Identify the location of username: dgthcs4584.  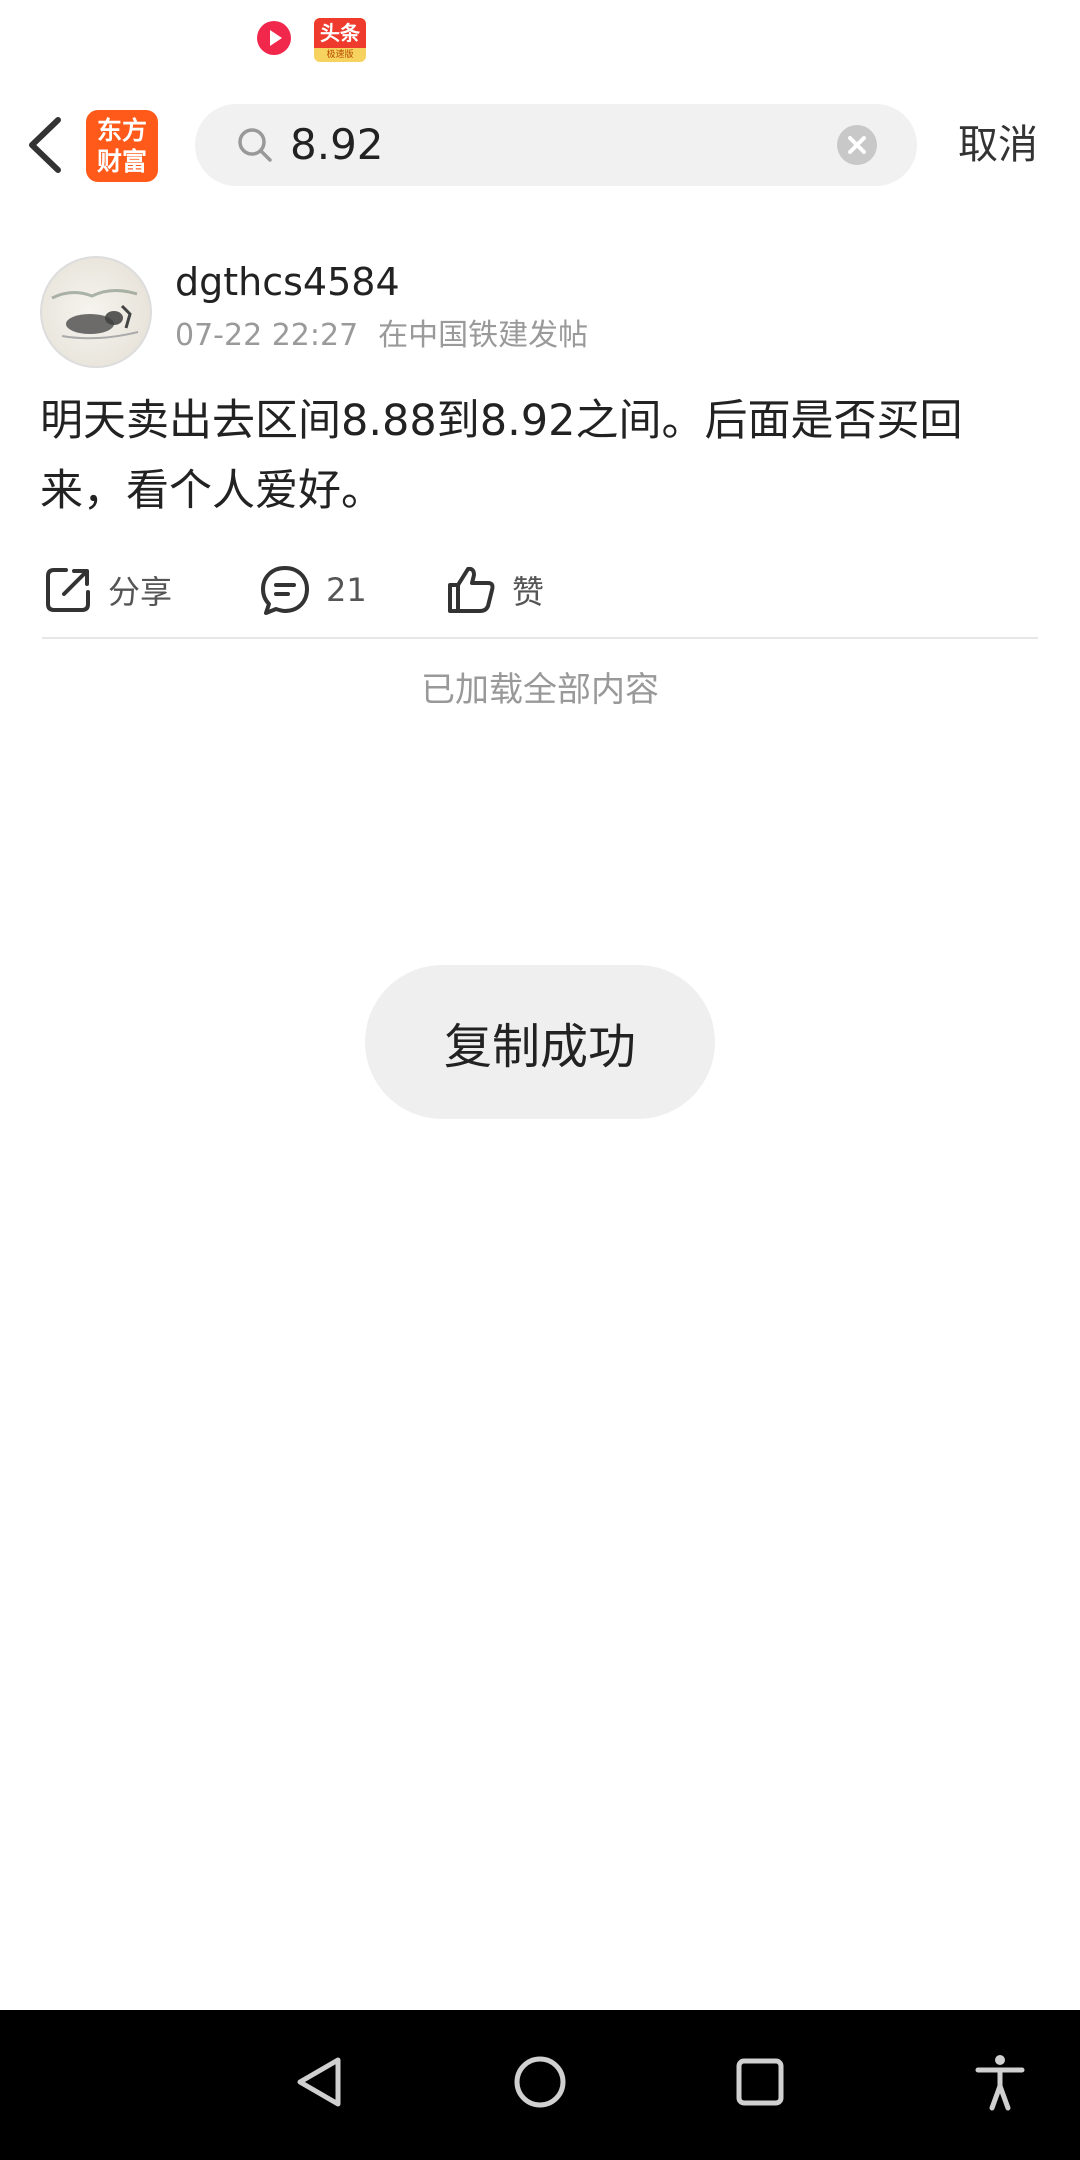
(287, 282).